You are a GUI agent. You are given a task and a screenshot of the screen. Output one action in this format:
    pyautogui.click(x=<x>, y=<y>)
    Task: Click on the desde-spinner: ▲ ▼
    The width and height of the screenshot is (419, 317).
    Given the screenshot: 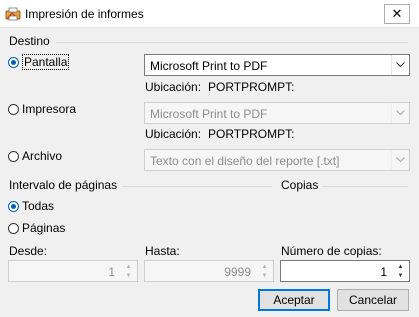 What is the action you would take?
    pyautogui.click(x=128, y=271)
    